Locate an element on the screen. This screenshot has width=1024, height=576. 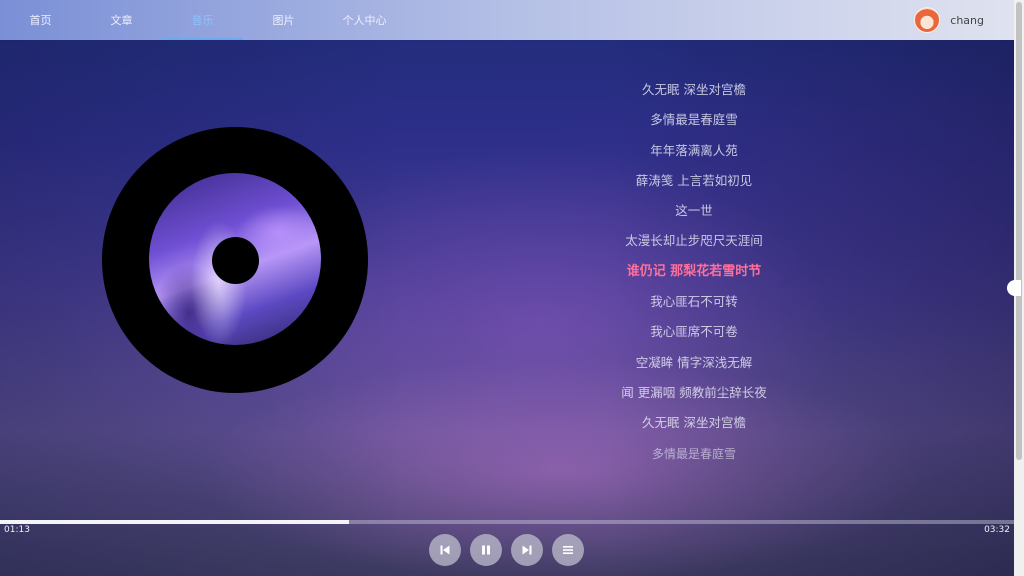
nav-item-articles: 文章 is located at coordinates (121, 20).